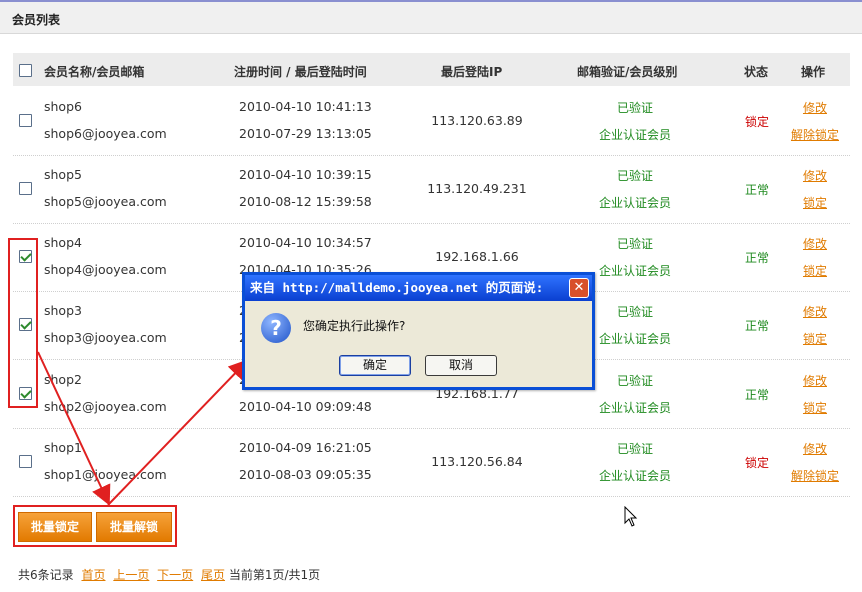  What do you see at coordinates (63, 447) in the screenshot?
I see `member-name: shop1` at bounding box center [63, 447].